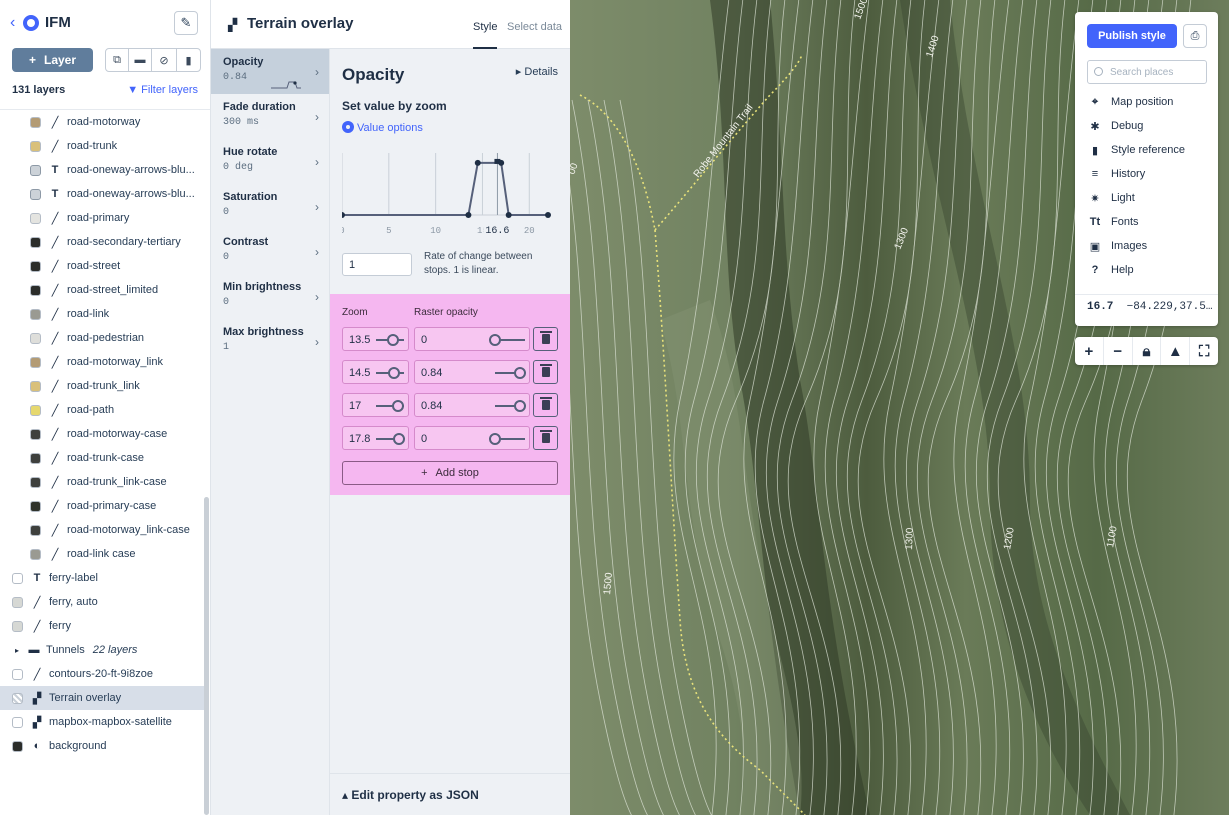  What do you see at coordinates (375, 339) in the screenshot?
I see `zoom-stop-input: 13.5` at bounding box center [375, 339].